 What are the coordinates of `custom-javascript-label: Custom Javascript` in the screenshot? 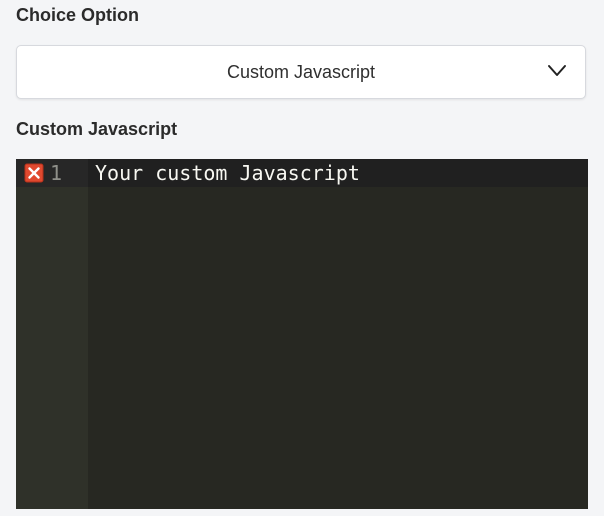 It's located at (97, 129).